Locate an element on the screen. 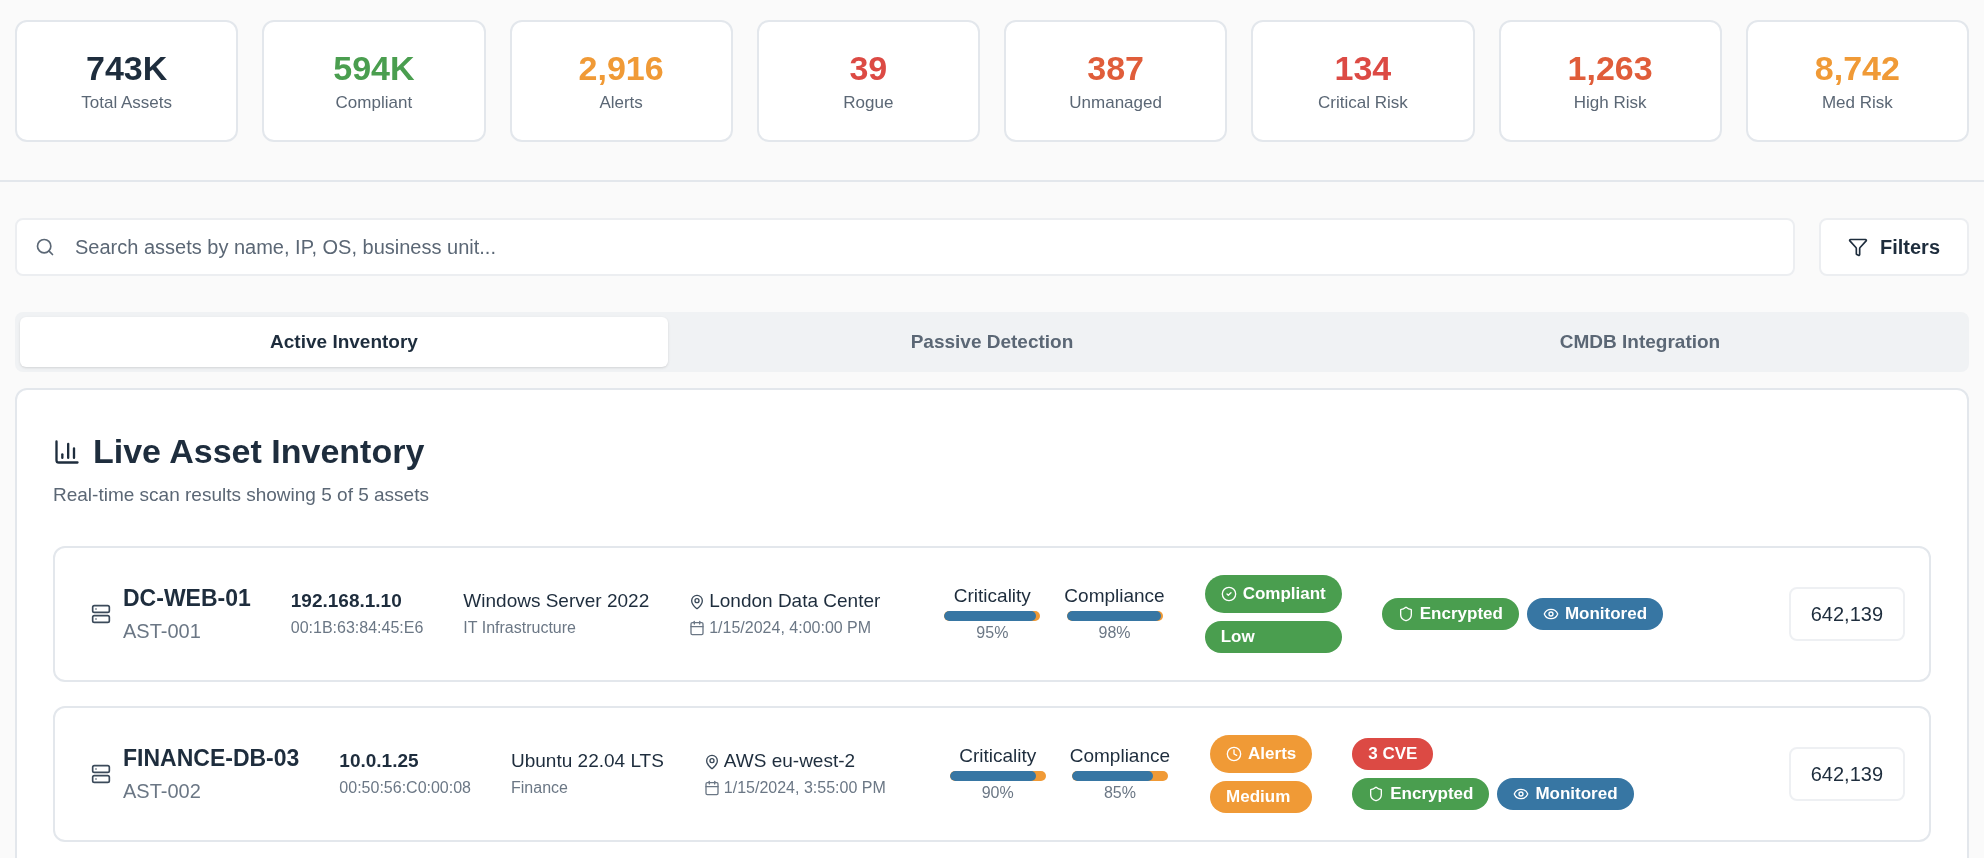  stat-value: 2,916 is located at coordinates (621, 68).